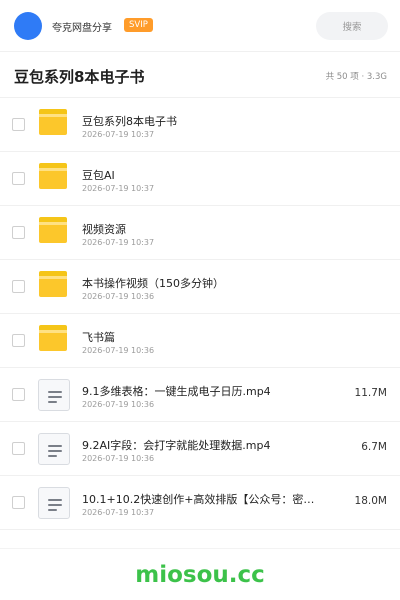  I want to click on list-item: 豆包系列8本电子书 2026-07-19 10:37, so click(200, 125).